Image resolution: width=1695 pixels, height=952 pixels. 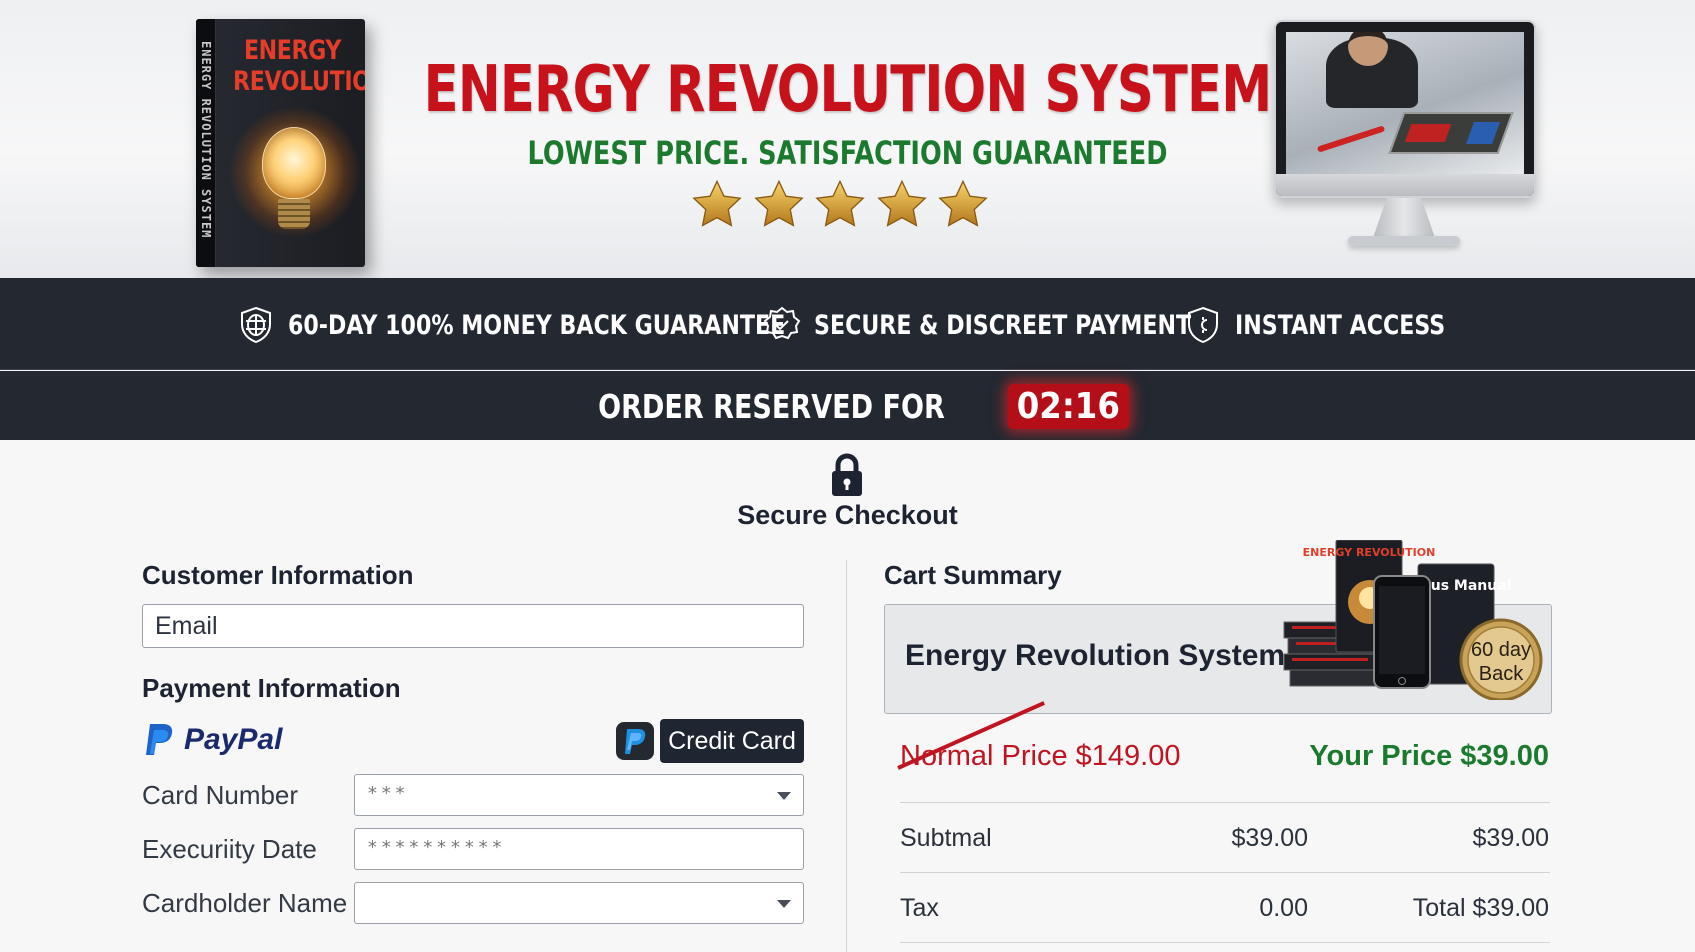 I want to click on seal-line2: Back, so click(x=1501, y=674).